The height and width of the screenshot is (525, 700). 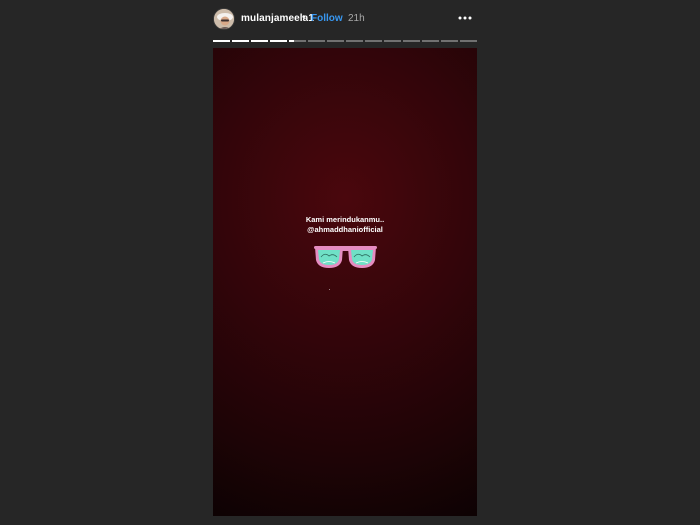 What do you see at coordinates (345, 20) in the screenshot?
I see `story-header: mulanjameela1 • Follow 21h` at bounding box center [345, 20].